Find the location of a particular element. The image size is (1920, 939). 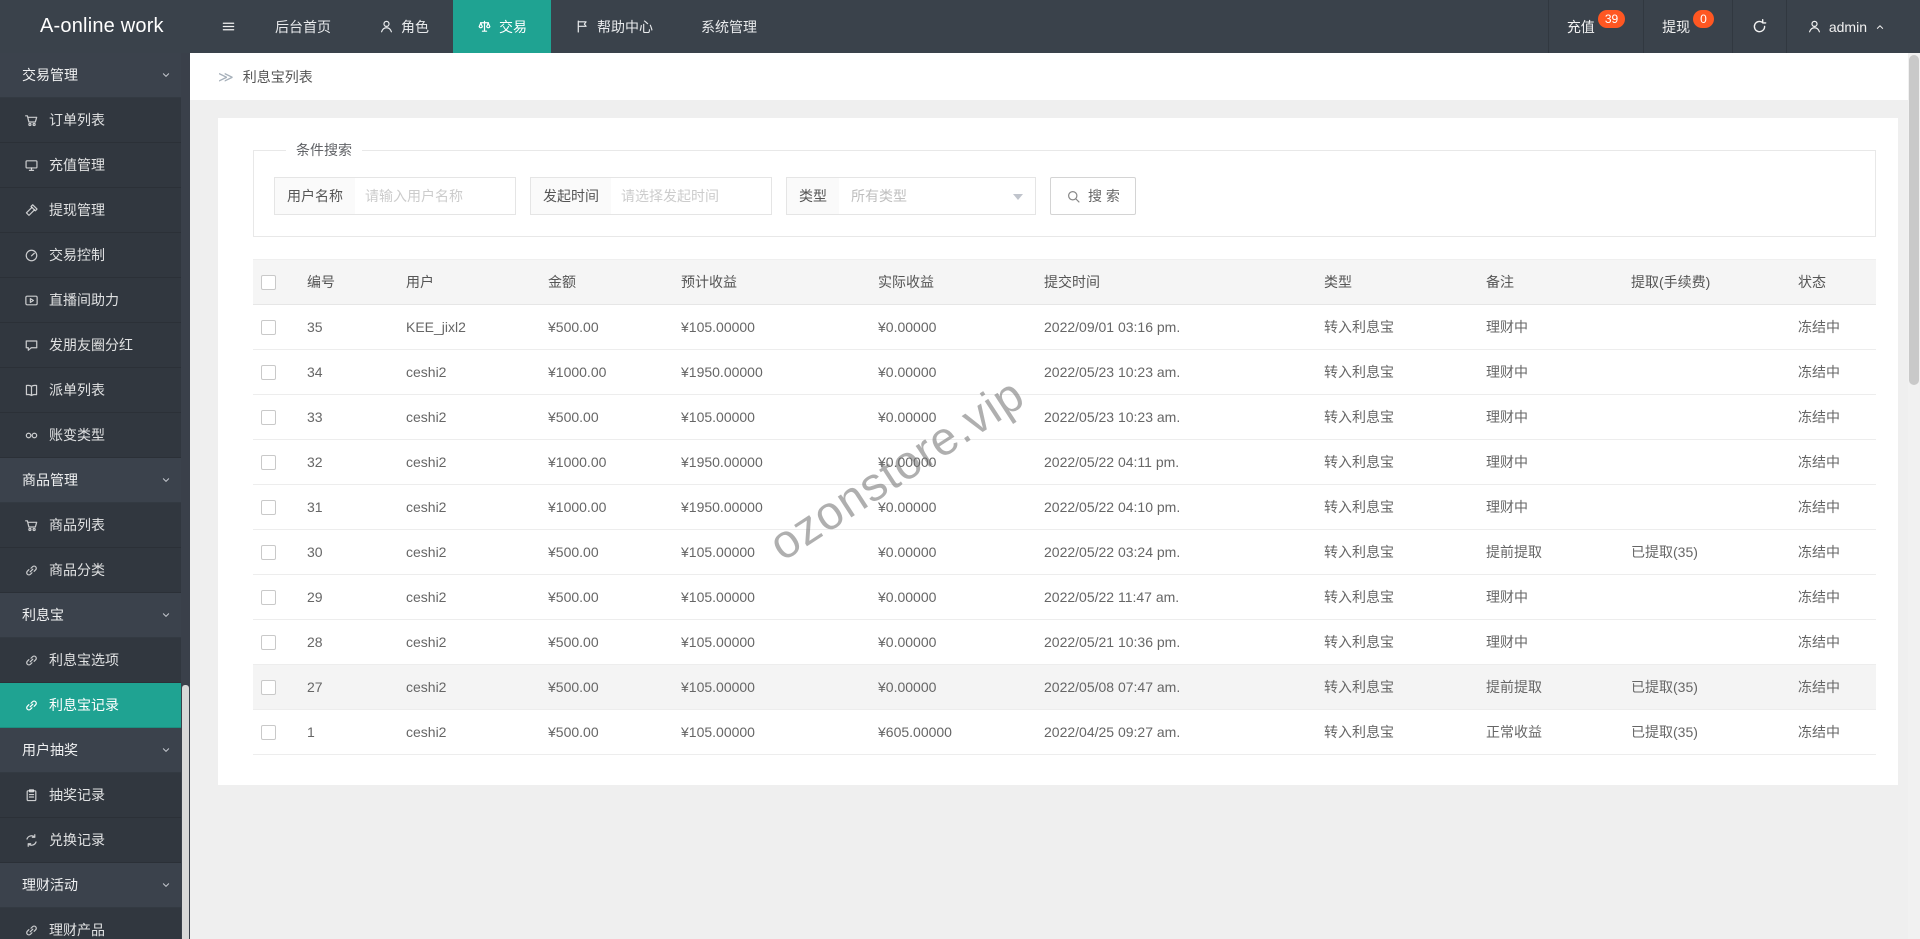

clipboard-icon is located at coordinates (31, 795).